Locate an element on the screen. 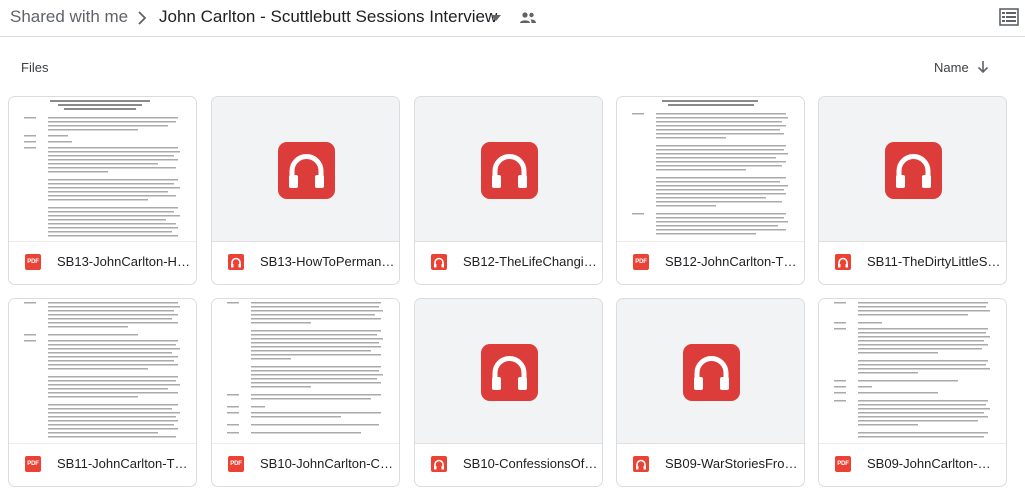 This screenshot has height=494, width=1025. caret-down-icon is located at coordinates (496, 18).